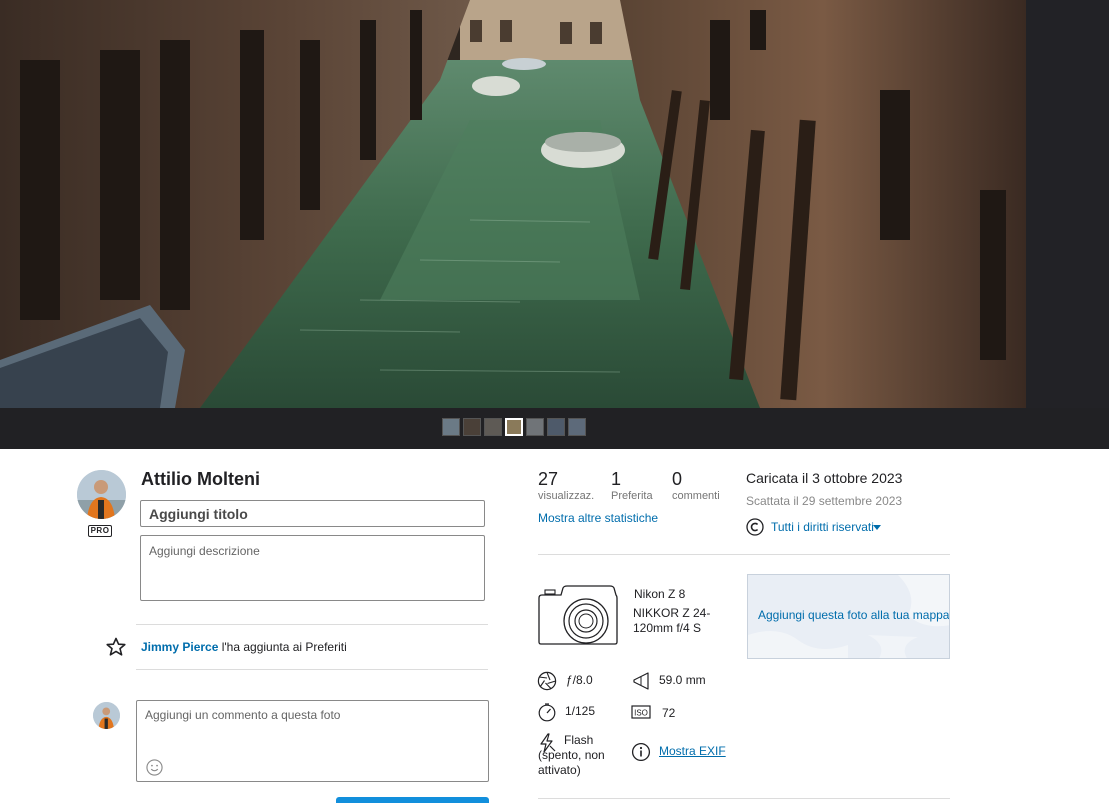  I want to click on comments-label: commenti, so click(696, 496).